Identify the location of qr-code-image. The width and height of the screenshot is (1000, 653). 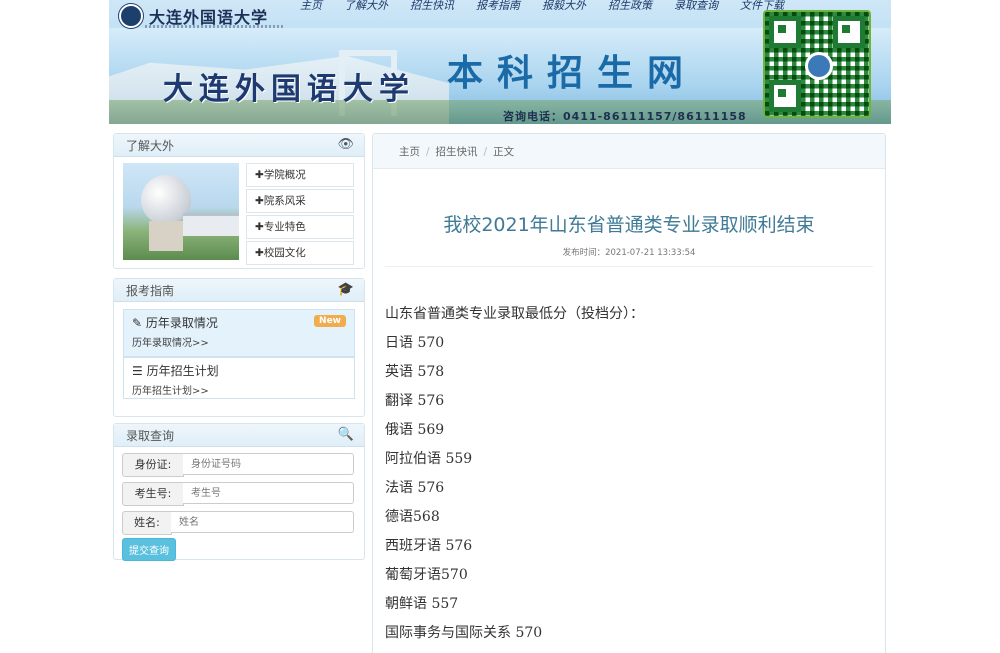
(817, 64).